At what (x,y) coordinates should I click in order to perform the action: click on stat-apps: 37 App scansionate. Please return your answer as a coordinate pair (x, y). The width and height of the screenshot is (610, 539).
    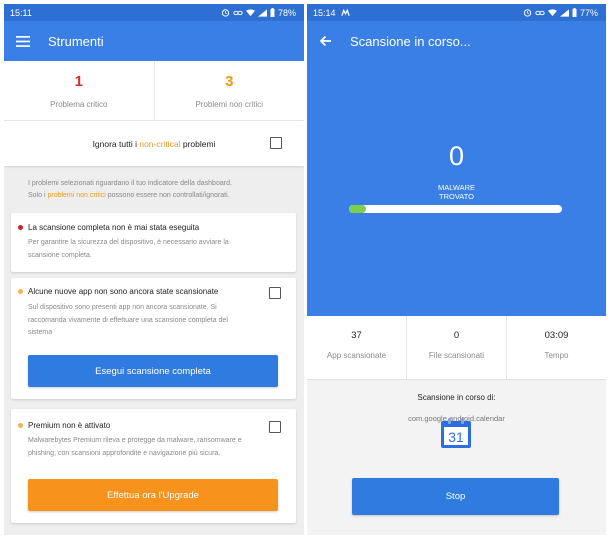
    Looking at the image, I should click on (356, 347).